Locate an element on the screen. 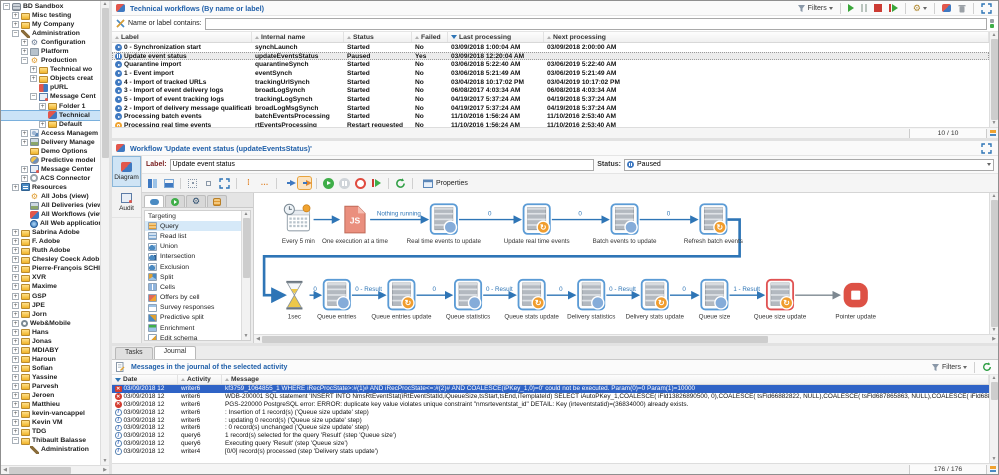 This screenshot has width=999, height=475. tree-item-sofian: + Sofian is located at coordinates (50, 368).